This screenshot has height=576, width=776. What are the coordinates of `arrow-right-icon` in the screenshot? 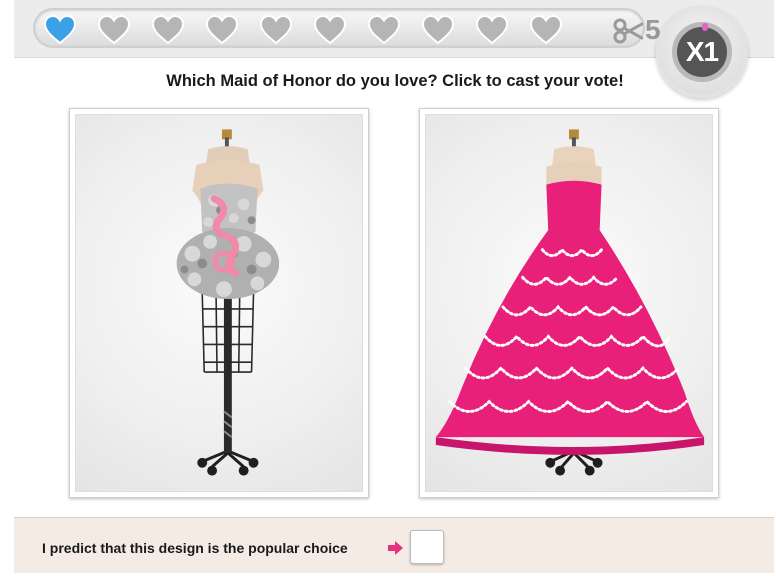 It's located at (395, 548).